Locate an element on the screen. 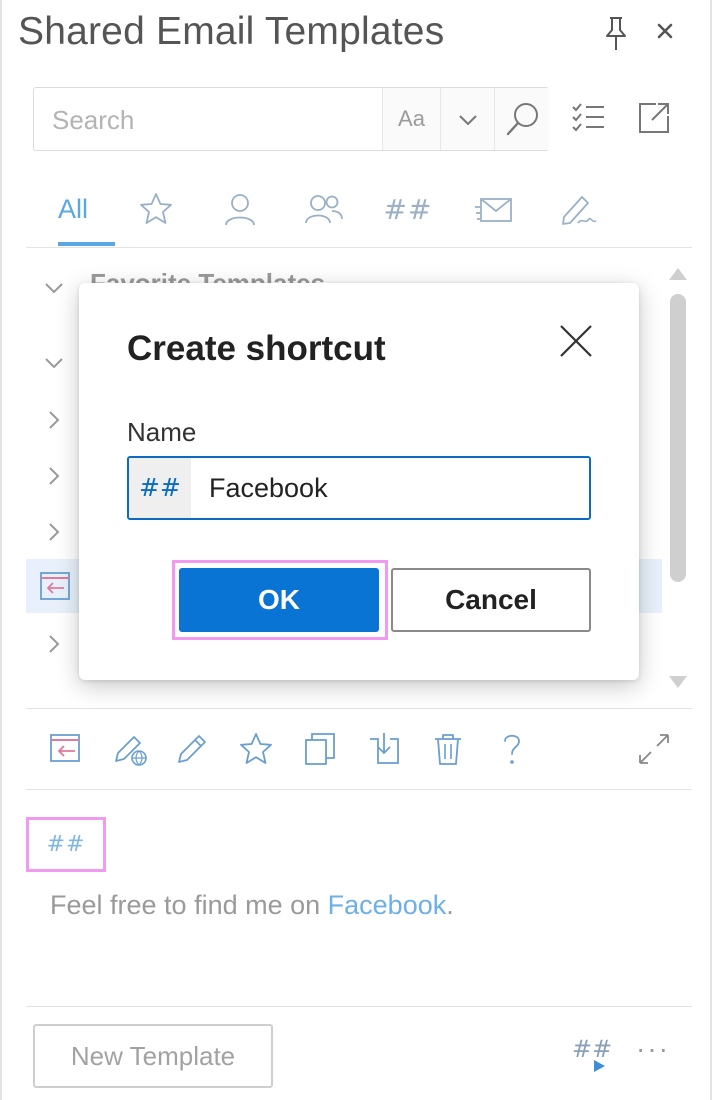 The height and width of the screenshot is (1100, 712). preview-text-after: . is located at coordinates (450, 905).